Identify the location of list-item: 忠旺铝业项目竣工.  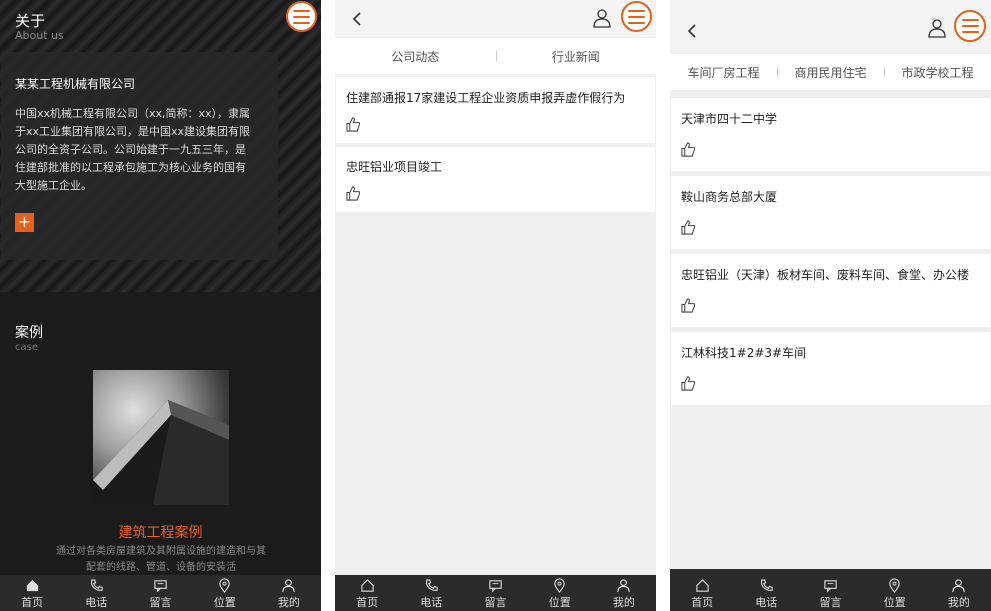
(495, 179).